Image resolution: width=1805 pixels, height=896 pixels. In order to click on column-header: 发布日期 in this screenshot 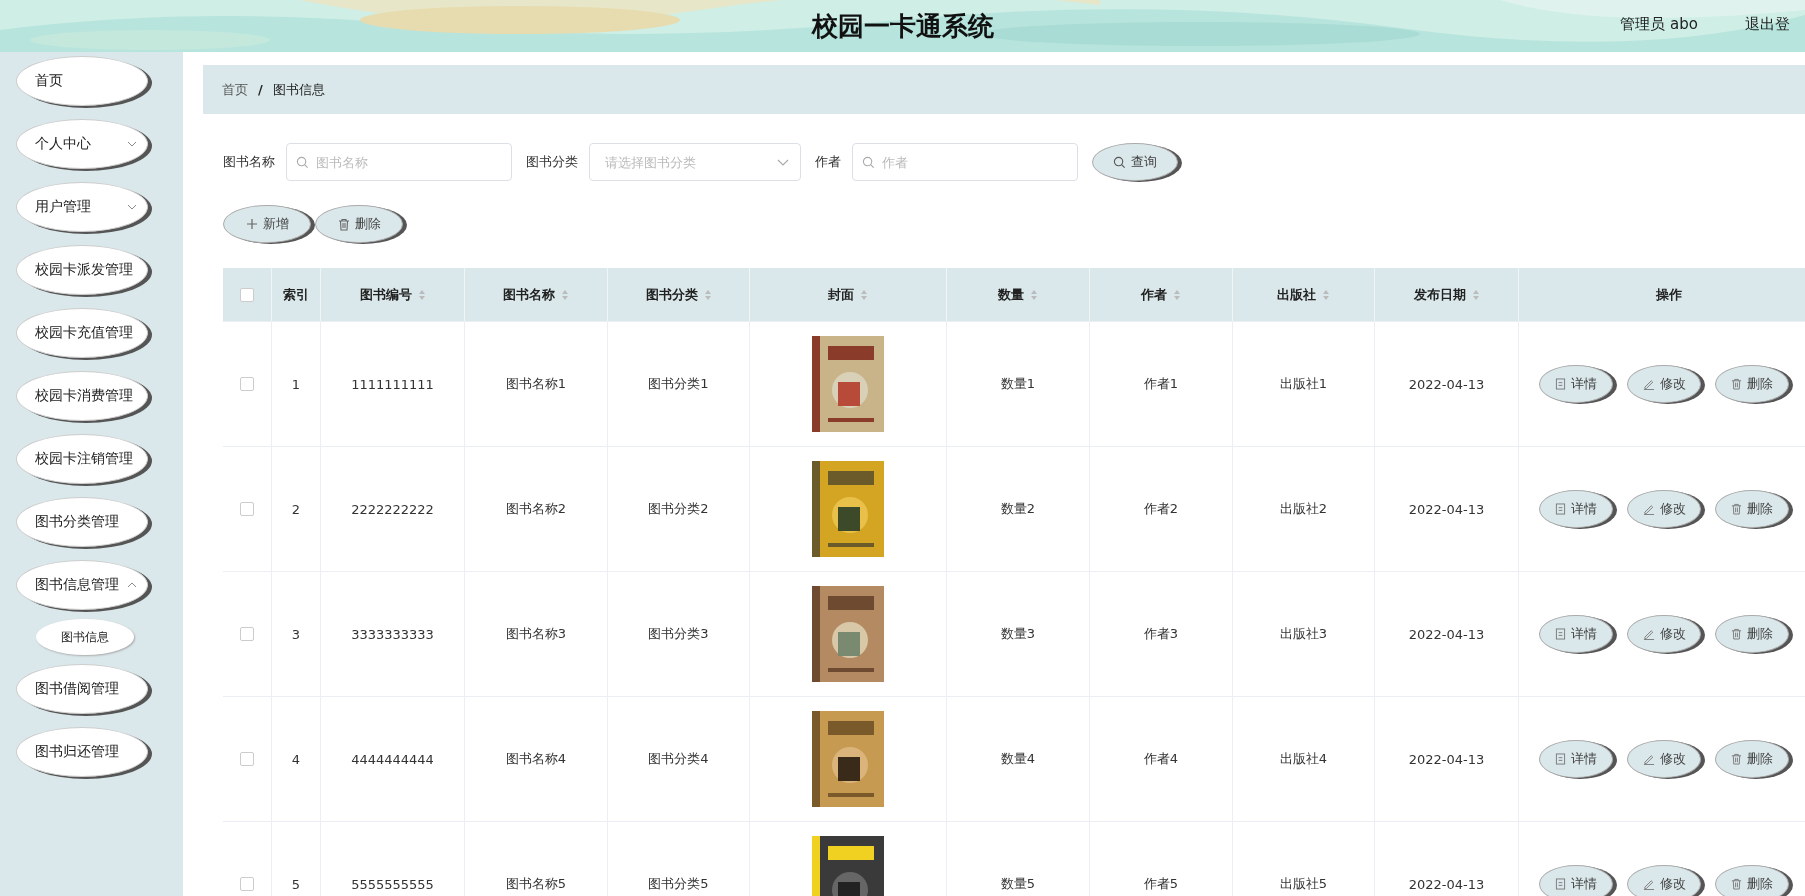, I will do `click(1439, 294)`.